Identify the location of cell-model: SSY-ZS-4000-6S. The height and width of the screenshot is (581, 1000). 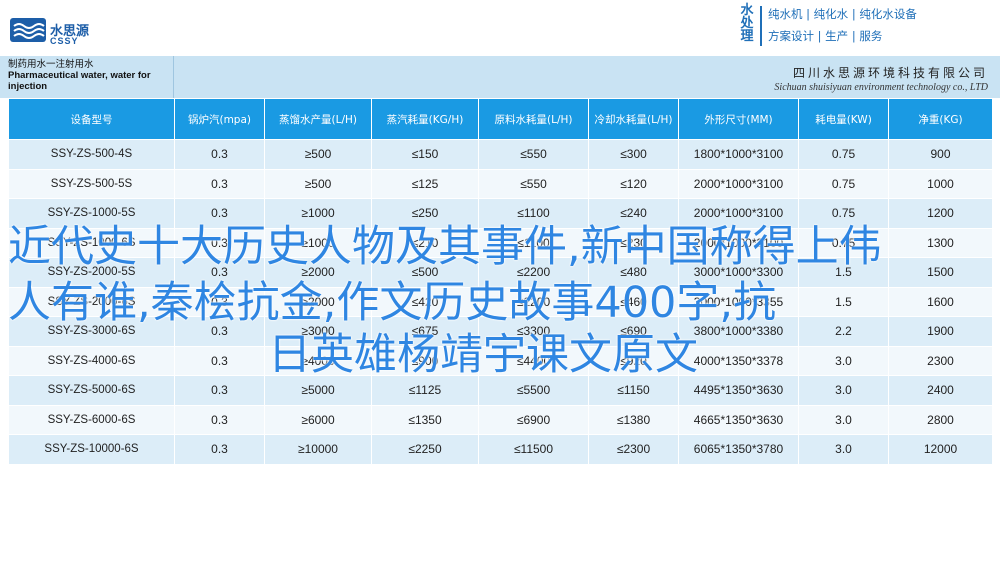
(91, 360).